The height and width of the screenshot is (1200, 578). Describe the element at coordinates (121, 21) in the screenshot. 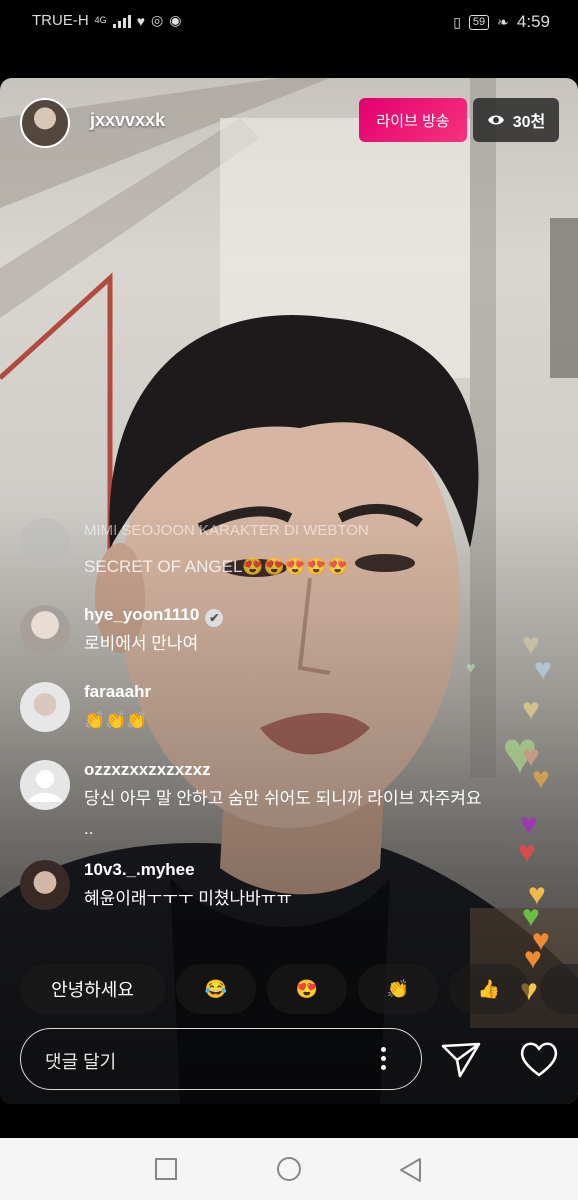

I see `signal-icon` at that location.